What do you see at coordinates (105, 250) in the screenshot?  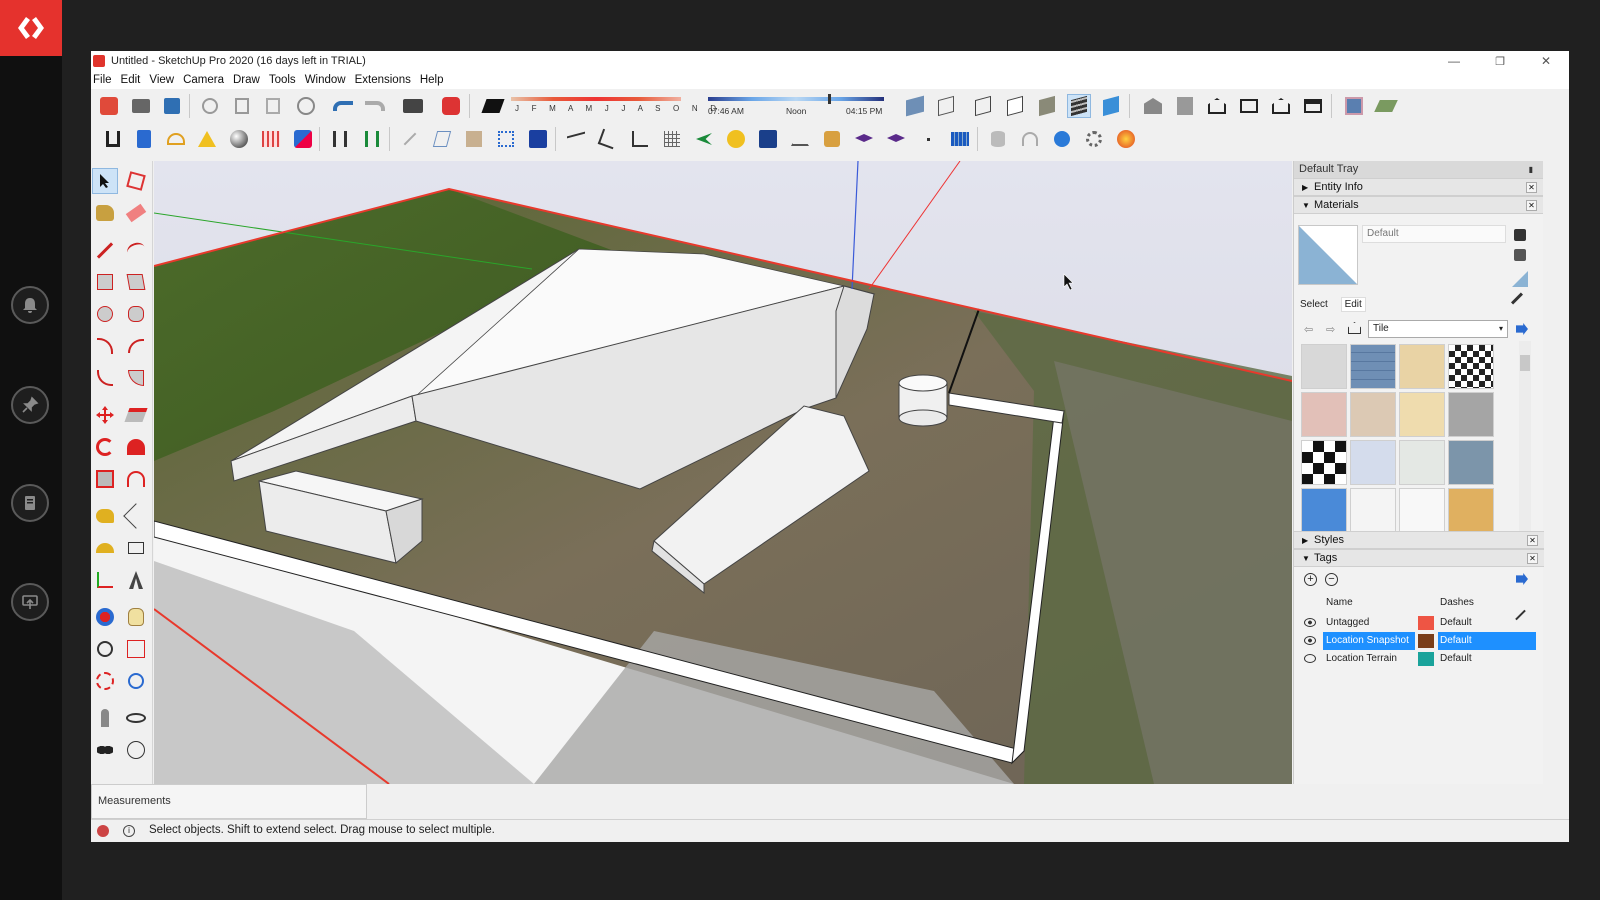 I see `line-tool` at bounding box center [105, 250].